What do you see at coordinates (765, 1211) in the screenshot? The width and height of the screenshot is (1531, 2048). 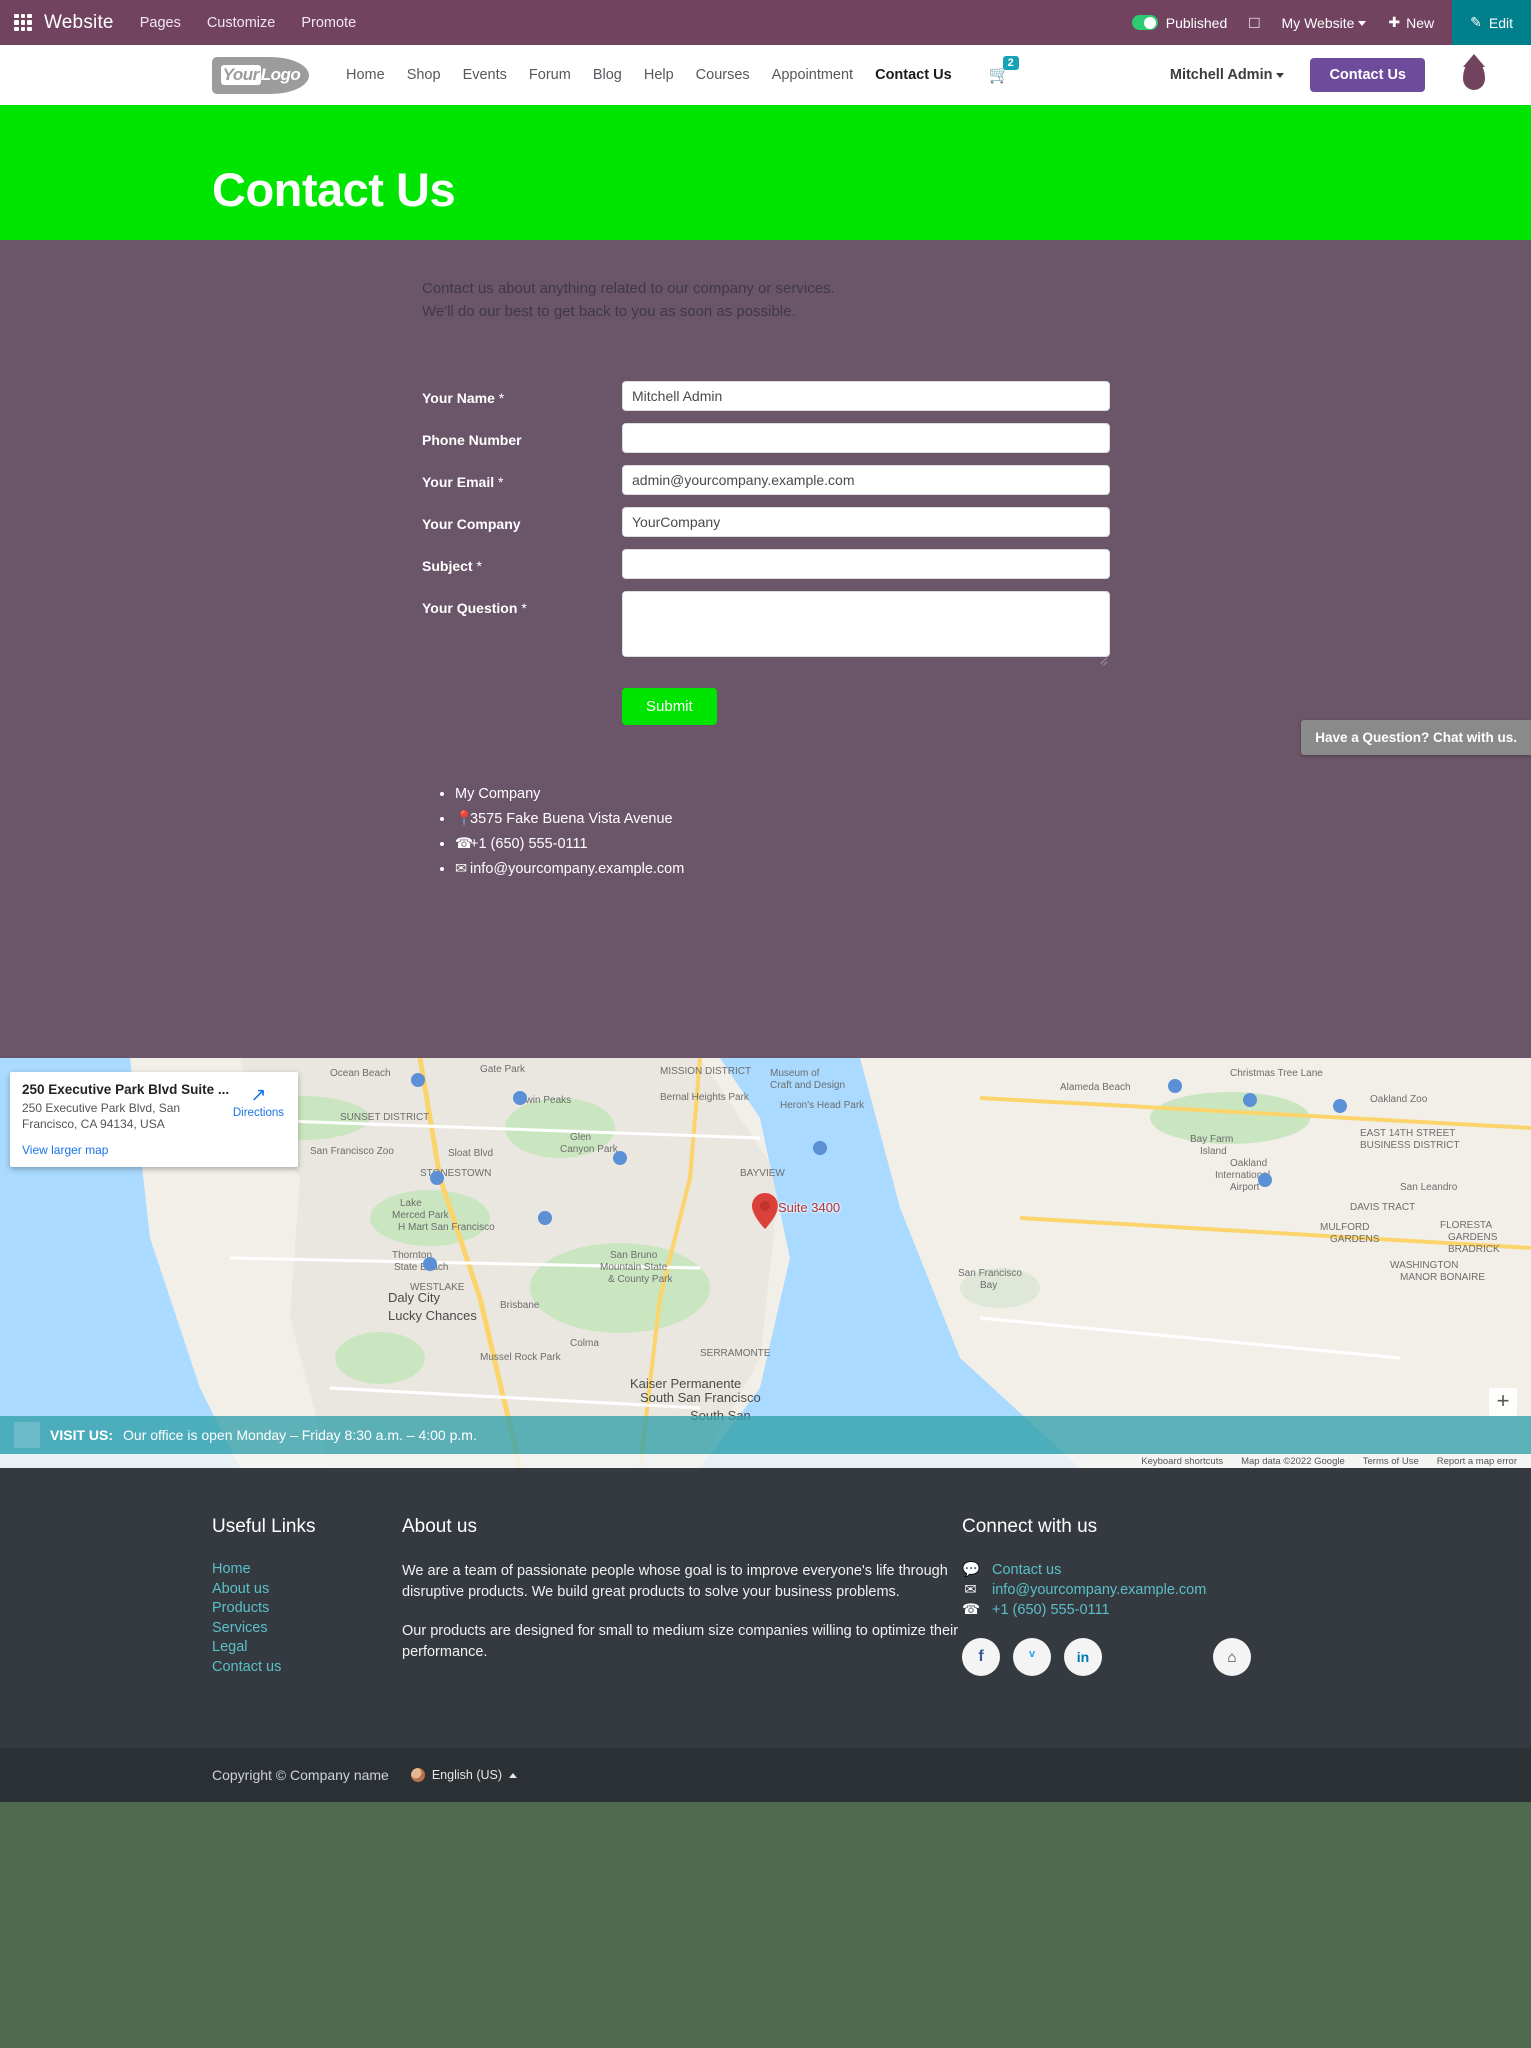 I see `map-marker-icon` at bounding box center [765, 1211].